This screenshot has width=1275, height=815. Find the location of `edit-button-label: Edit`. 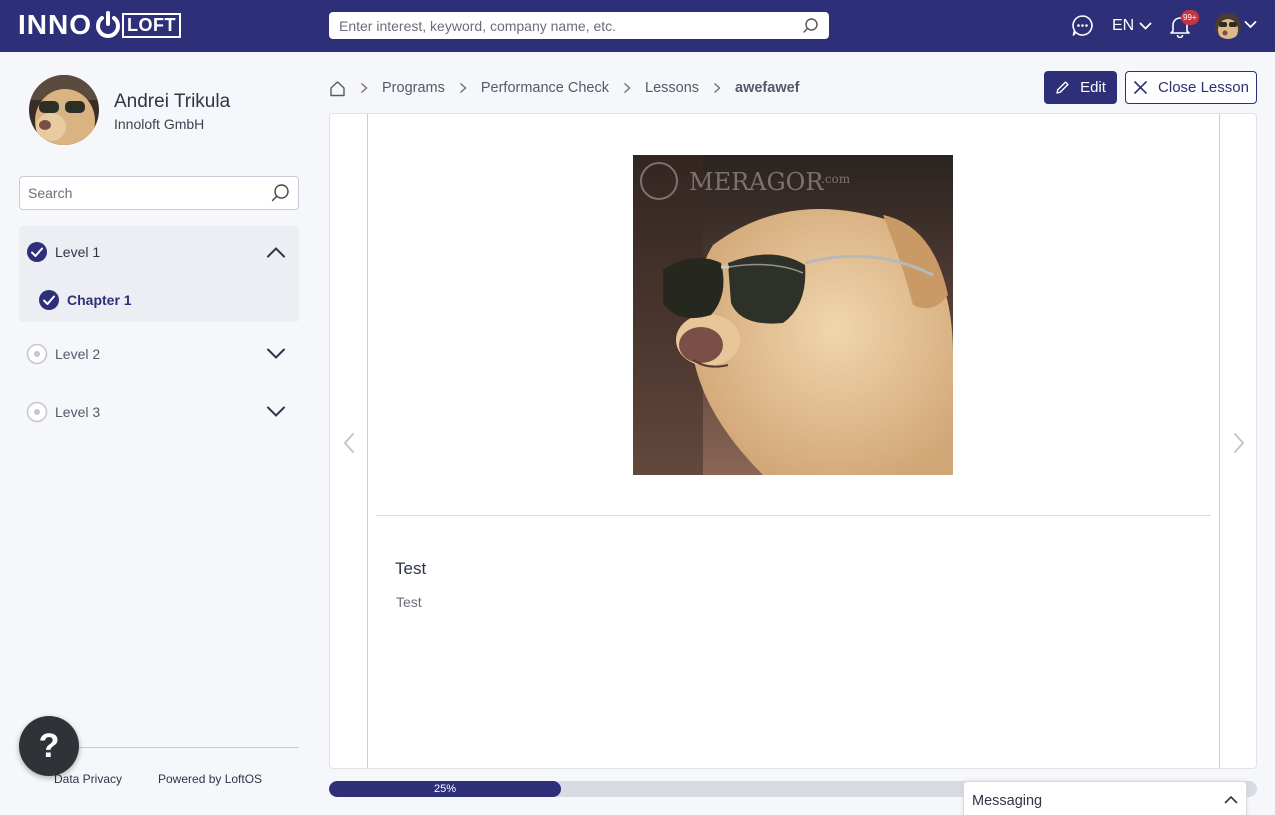

edit-button-label: Edit is located at coordinates (1093, 87).